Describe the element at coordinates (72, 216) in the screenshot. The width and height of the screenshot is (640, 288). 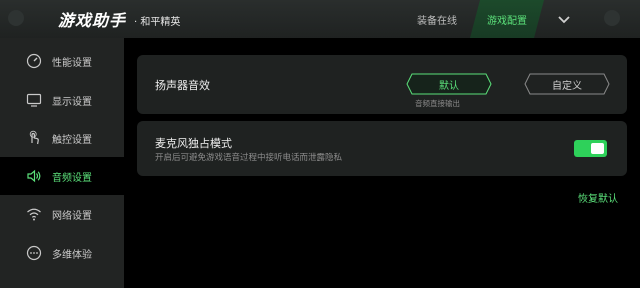
I see `sidebar-item-label: 网络设置` at that location.